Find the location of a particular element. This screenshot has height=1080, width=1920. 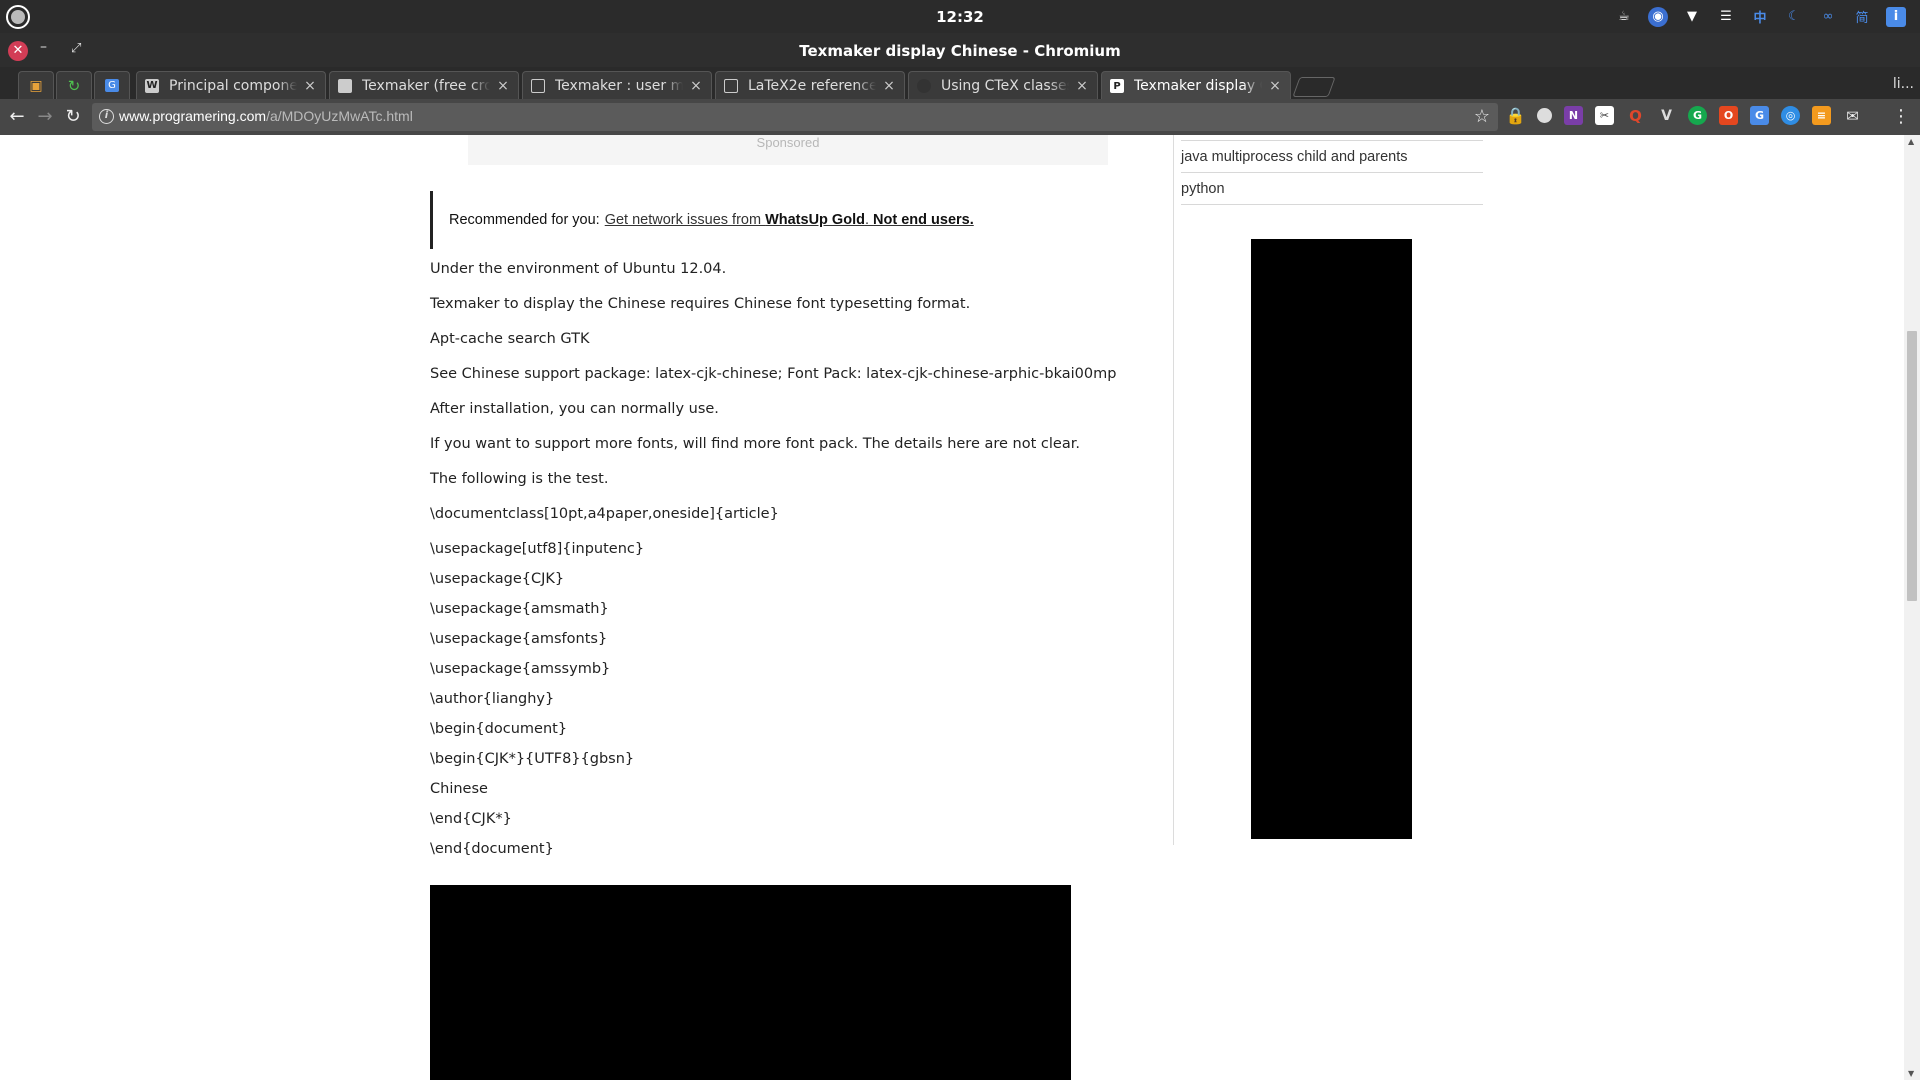

tab-principal-component: W Principal compone × is located at coordinates (231, 85).